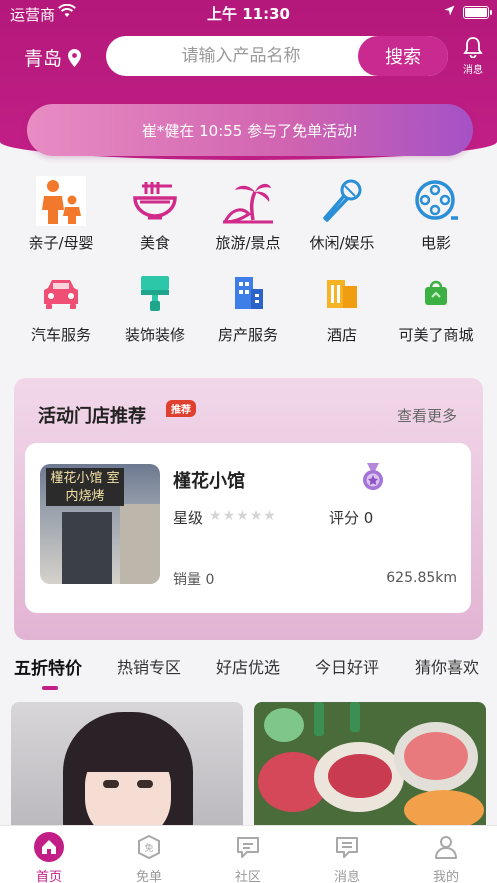 The height and width of the screenshot is (883, 497). What do you see at coordinates (85, 487) in the screenshot?
I see `store-photo-sign: 槿花小馆 室内烧烤` at bounding box center [85, 487].